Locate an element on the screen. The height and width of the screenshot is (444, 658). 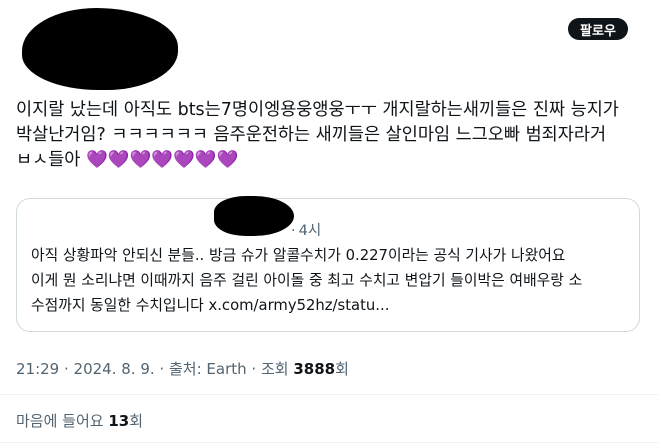
source-value: Earth is located at coordinates (226, 369).